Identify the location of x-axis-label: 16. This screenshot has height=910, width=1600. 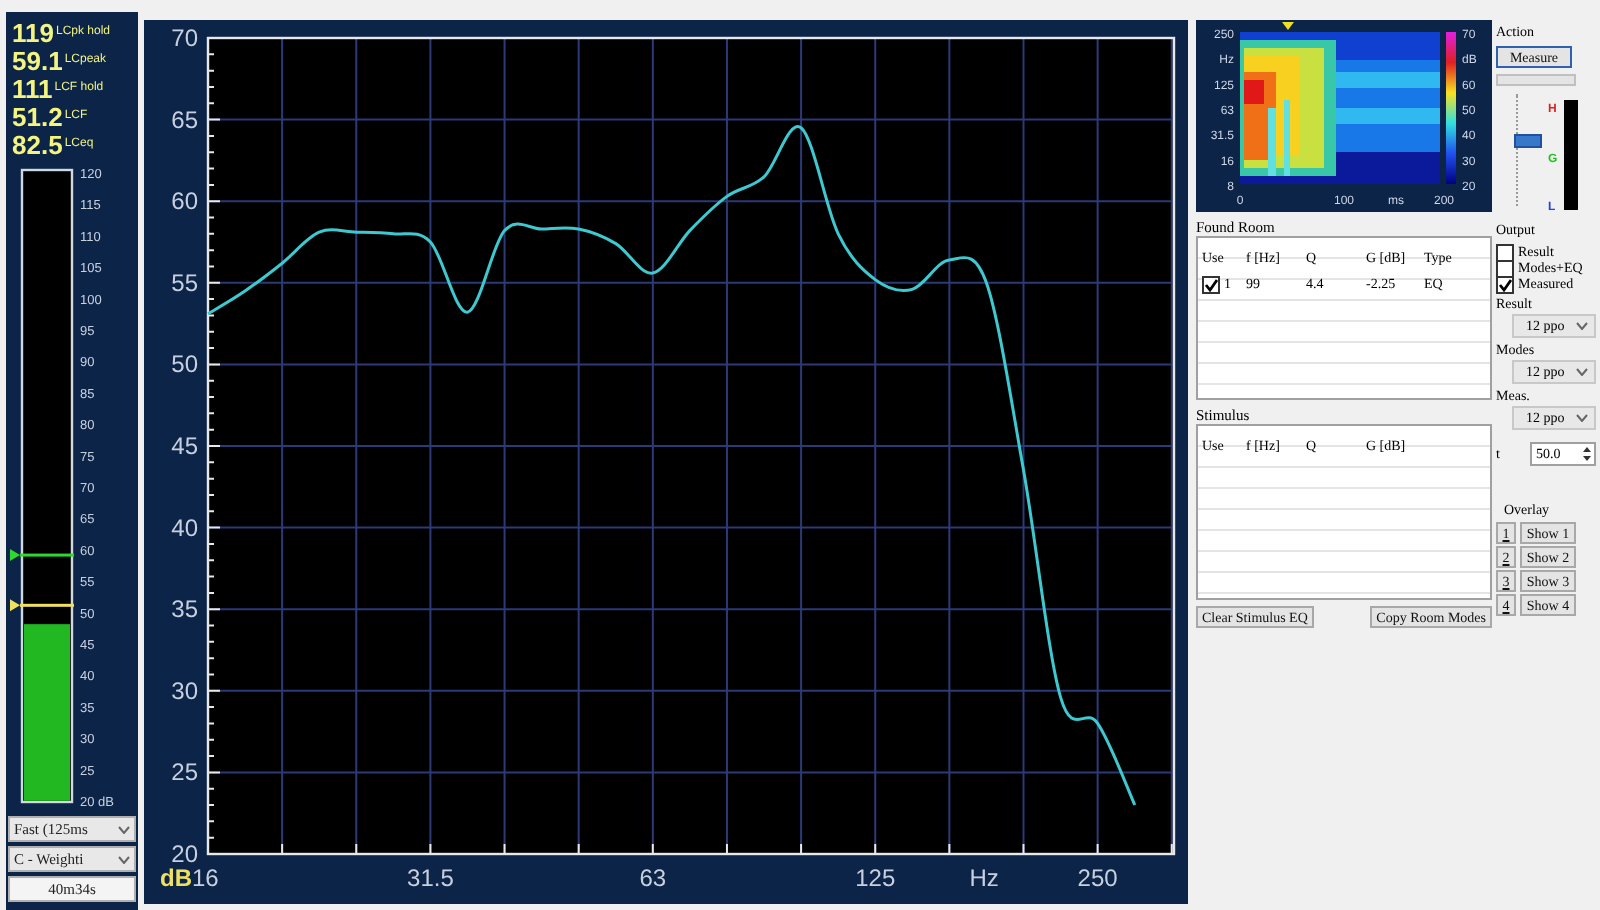
(205, 878).